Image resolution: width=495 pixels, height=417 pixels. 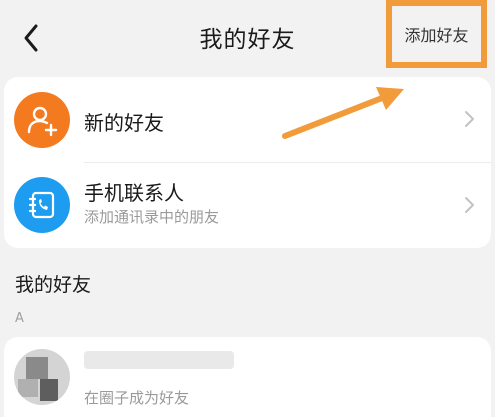 I want to click on avatar, so click(x=42, y=377).